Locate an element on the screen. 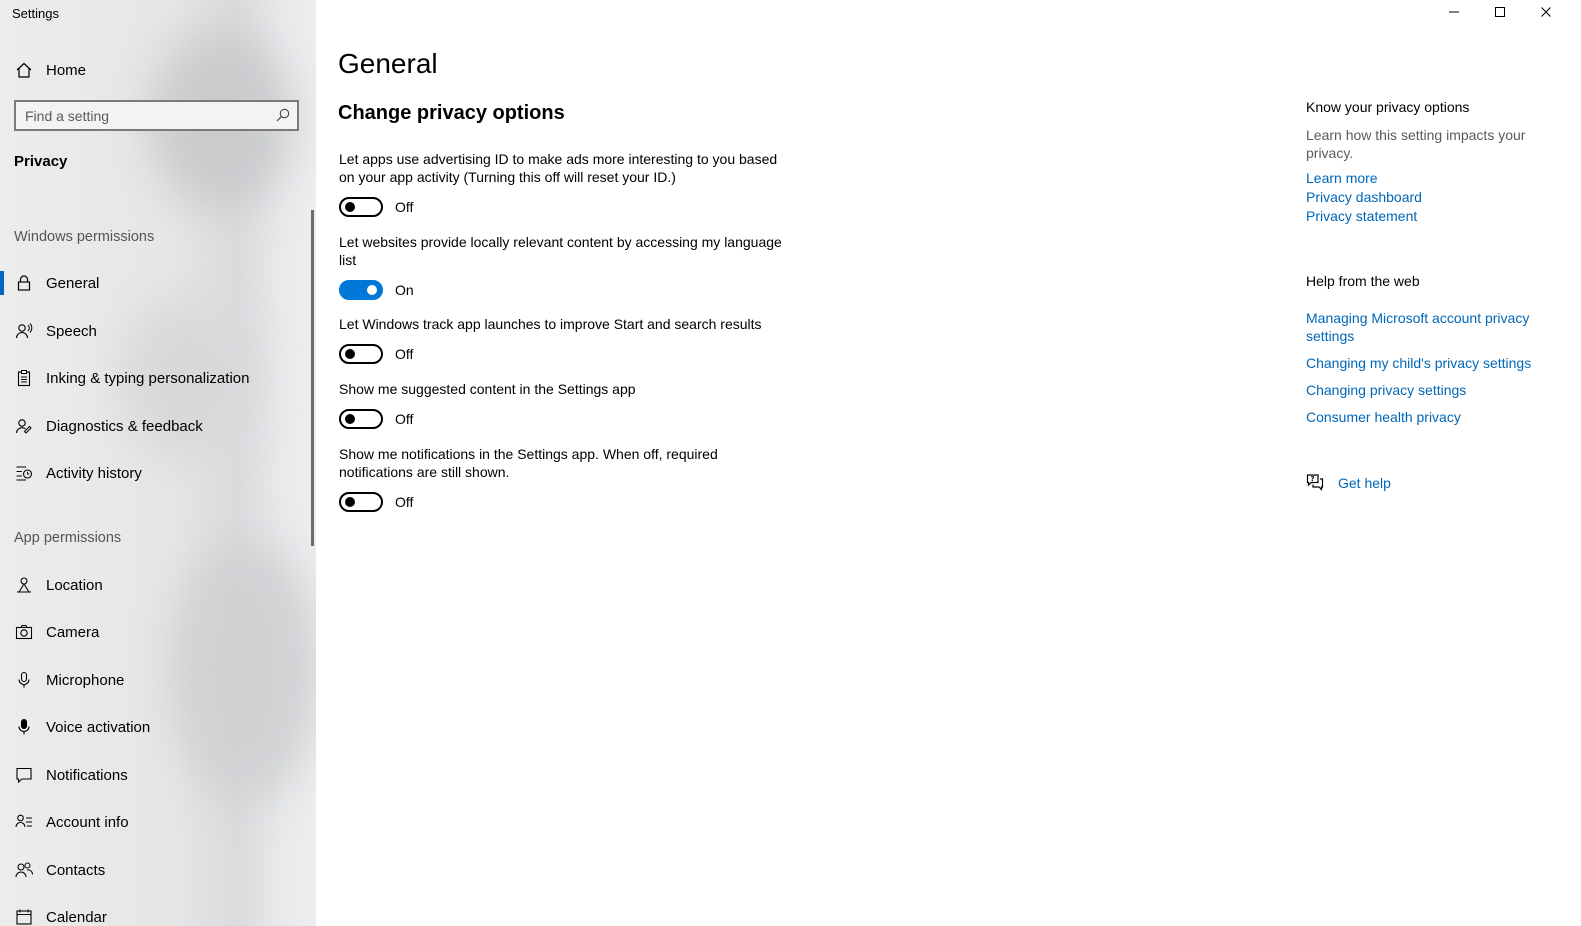 This screenshot has height=926, width=1581. account-info-icon is located at coordinates (24, 822).